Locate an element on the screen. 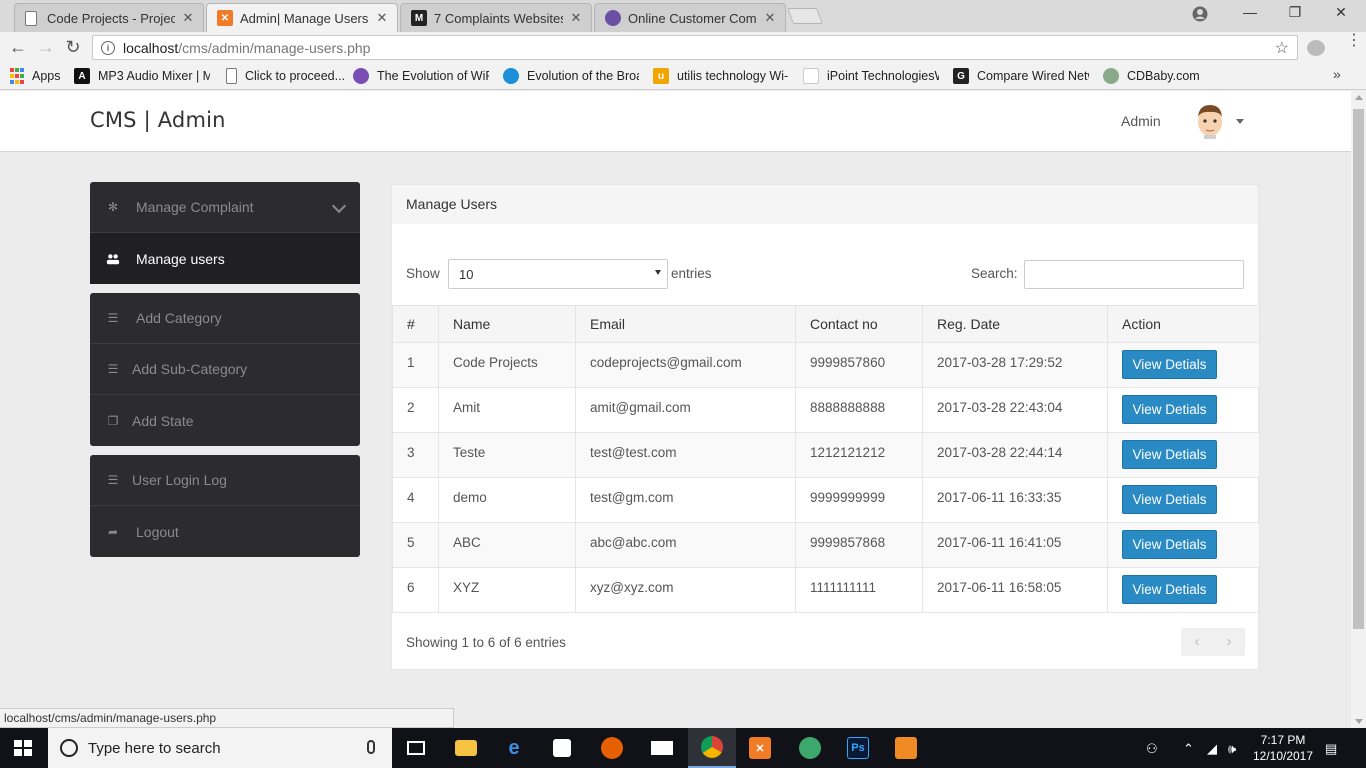 Image resolution: width=1366 pixels, height=768 pixels. page-scrollbar is located at coordinates (1358, 409).